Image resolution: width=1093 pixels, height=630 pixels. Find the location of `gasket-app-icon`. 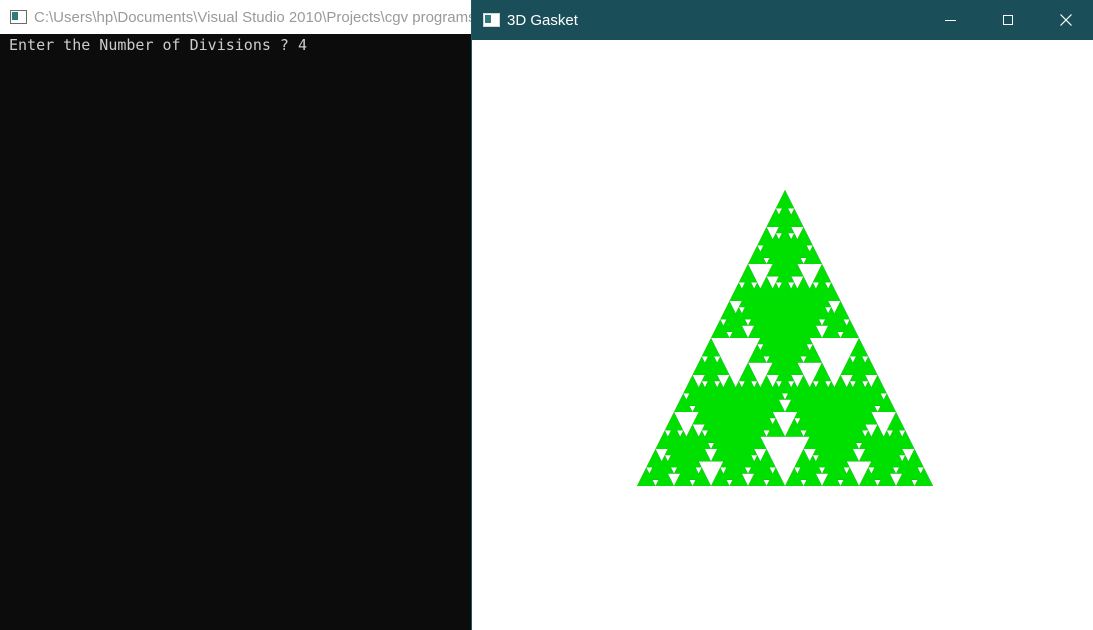

gasket-app-icon is located at coordinates (491, 20).